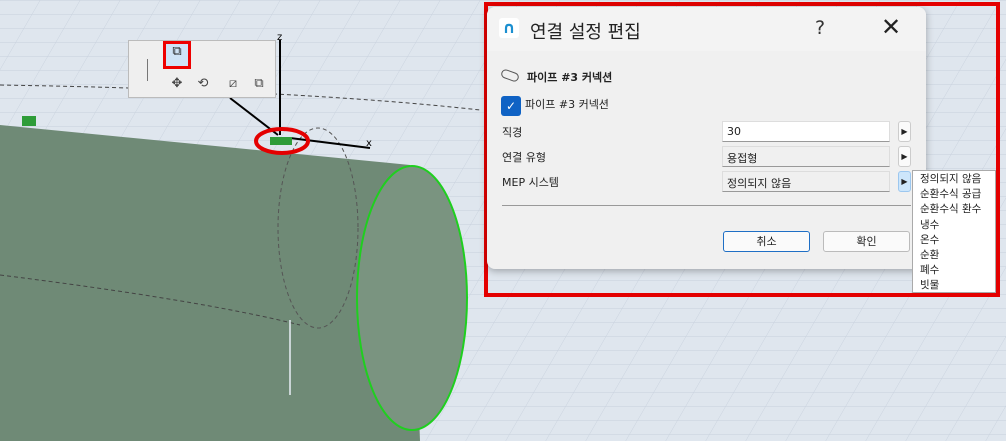 Image resolution: width=1006 pixels, height=441 pixels. Describe the element at coordinates (806, 131) in the screenshot. I see `diameter-input: 30` at that location.